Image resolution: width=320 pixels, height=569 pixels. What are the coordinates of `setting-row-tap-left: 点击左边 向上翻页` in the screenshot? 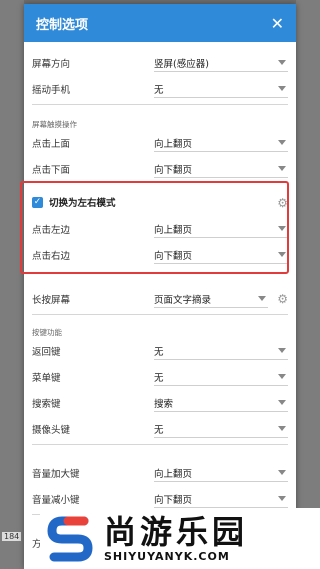 It's located at (160, 229).